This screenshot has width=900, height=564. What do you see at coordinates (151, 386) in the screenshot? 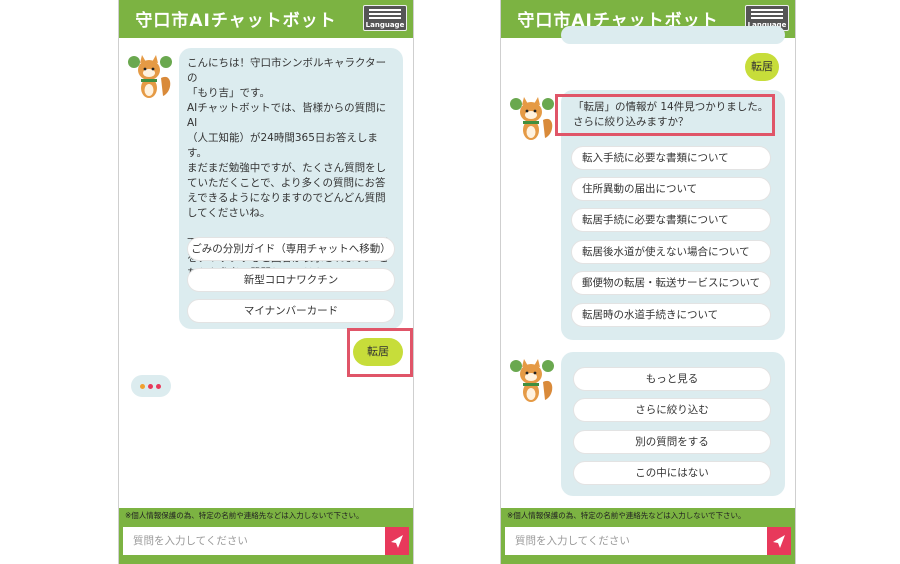
I see `typing-dots-icon` at bounding box center [151, 386].